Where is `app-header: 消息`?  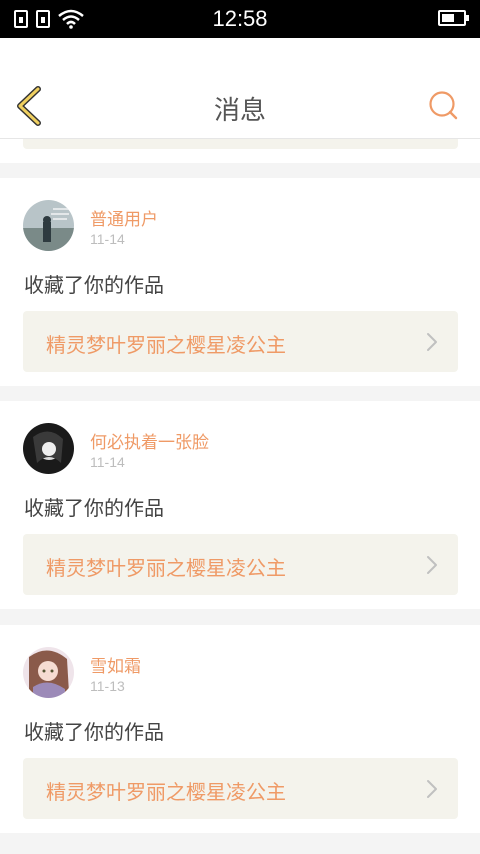
app-header: 消息 is located at coordinates (240, 88).